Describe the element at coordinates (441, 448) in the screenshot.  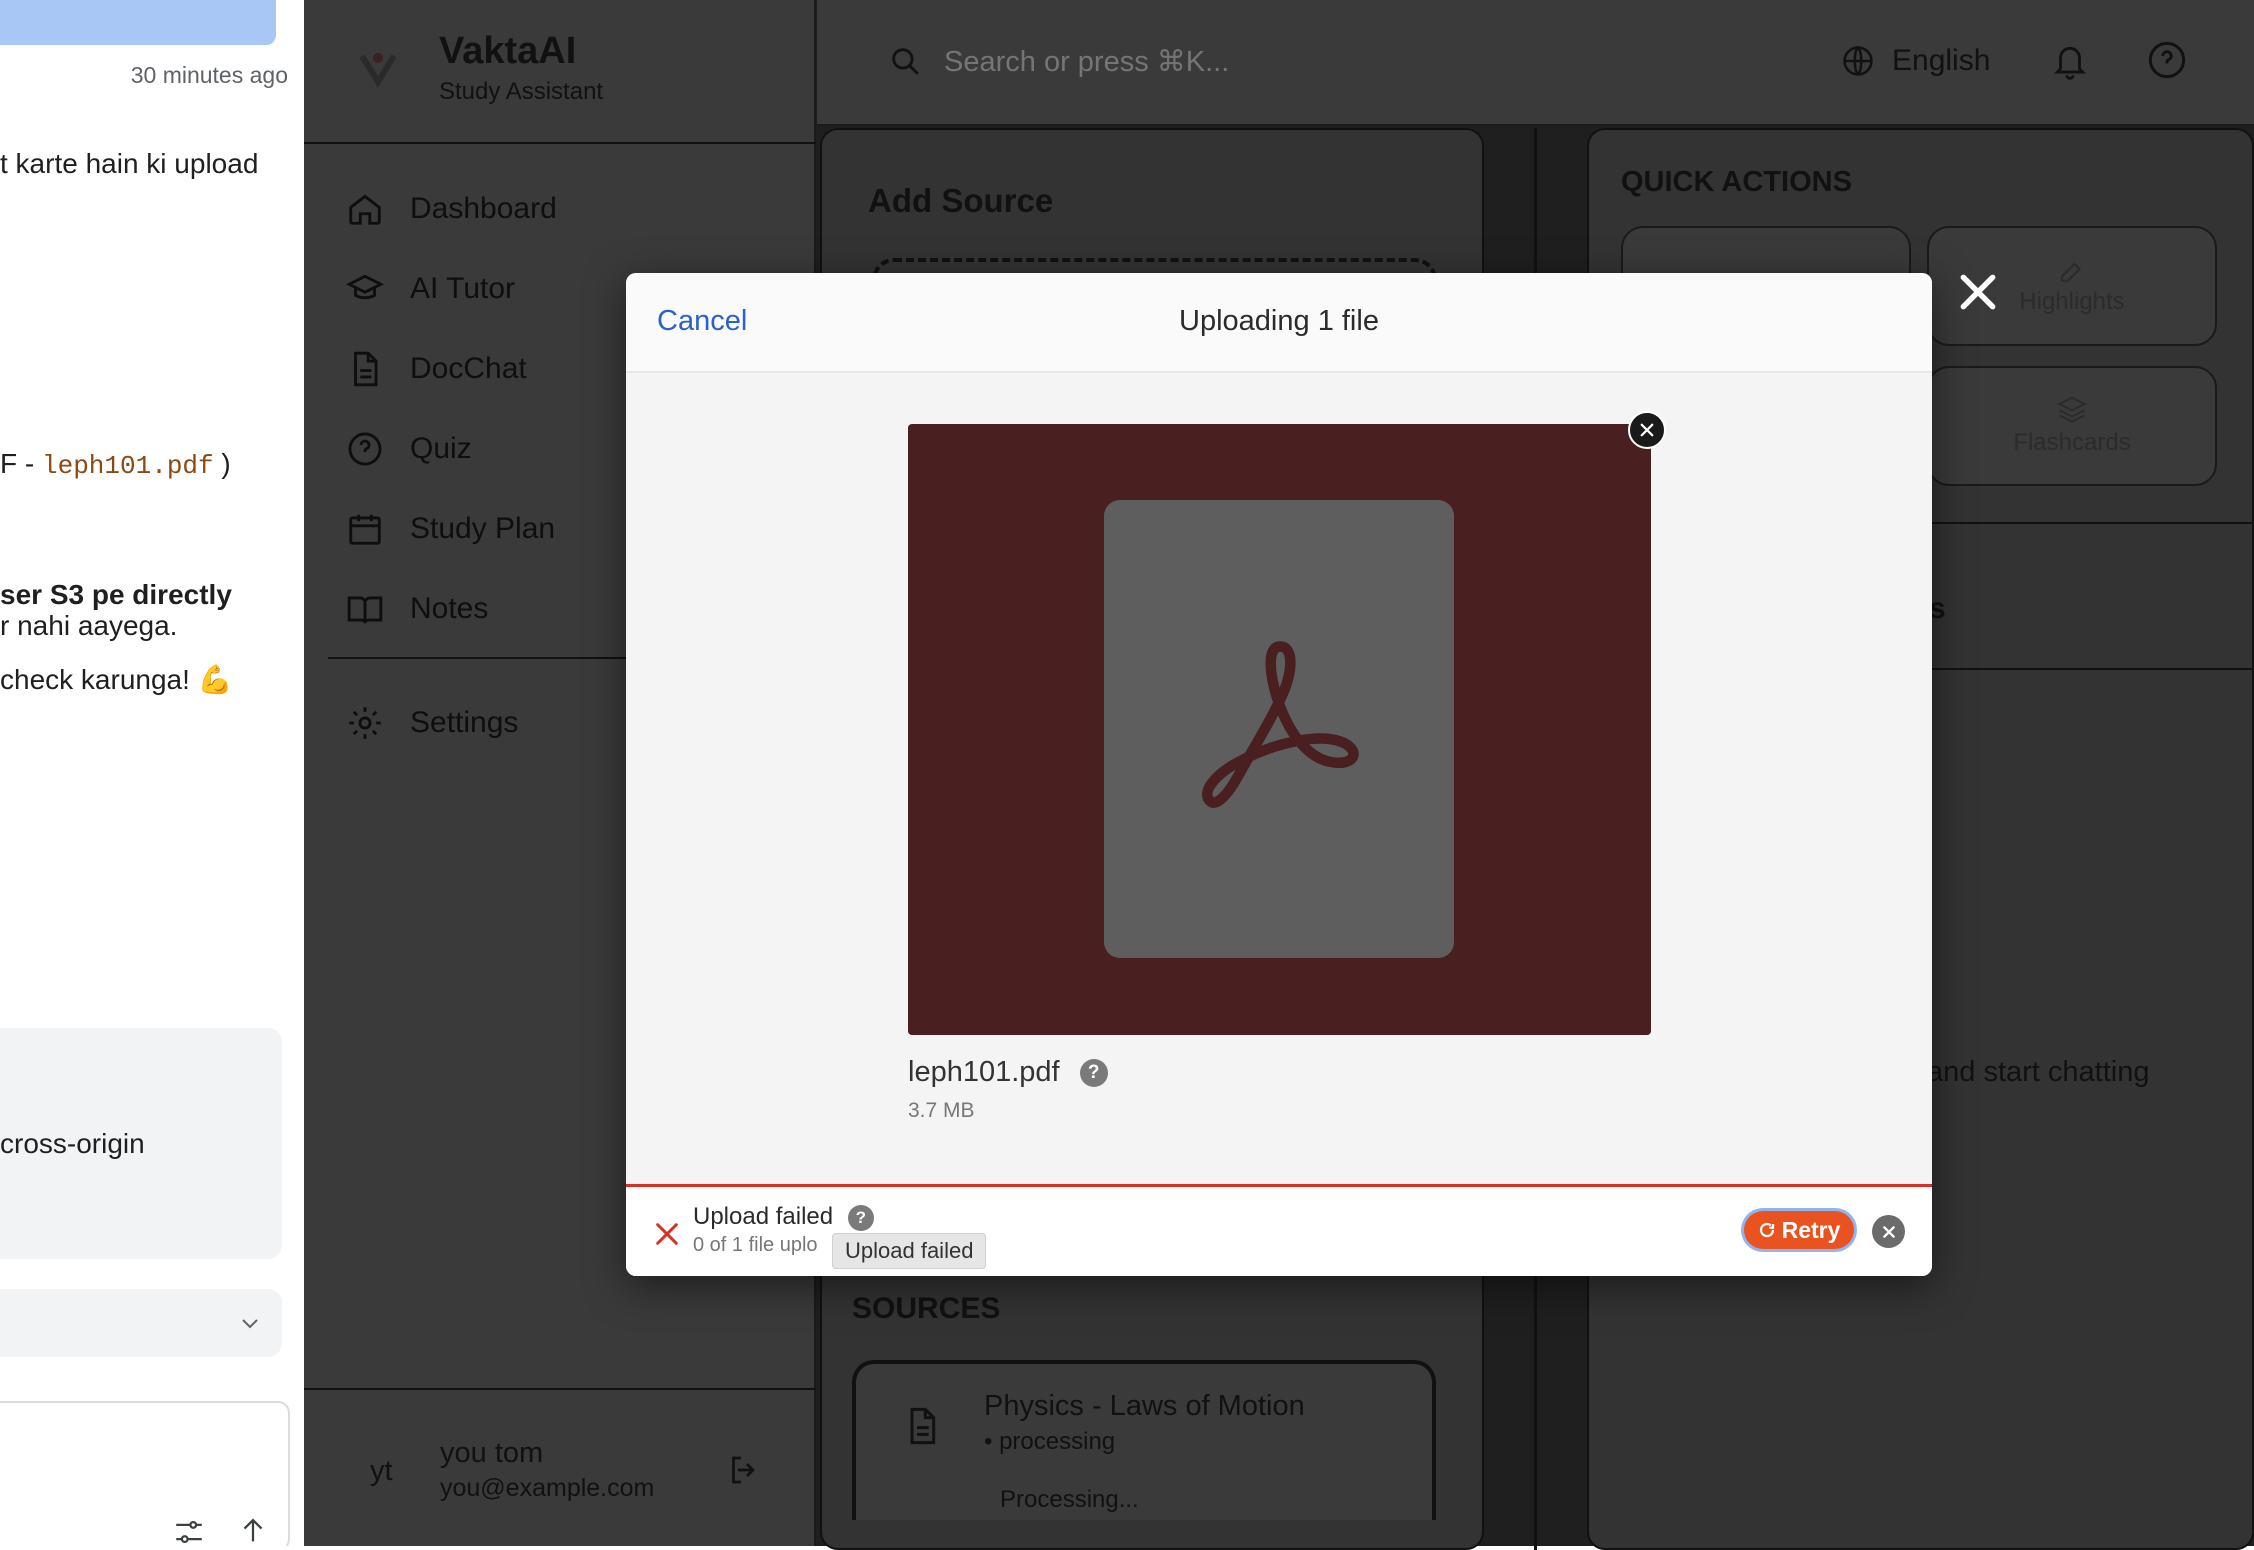
I see `nav-label: Quiz` at that location.